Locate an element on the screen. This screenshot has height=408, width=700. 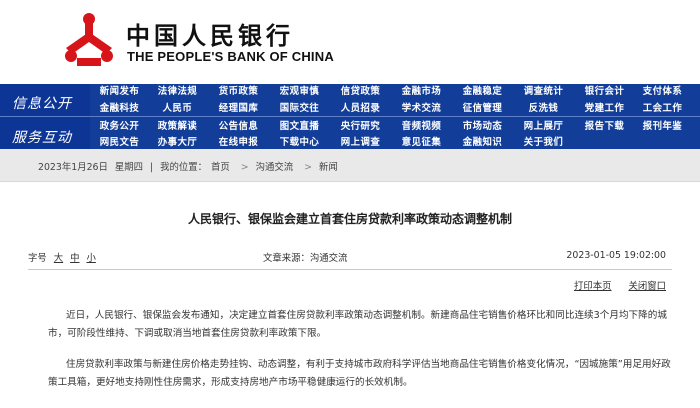
close-window-link: 关闭窗口 is located at coordinates (647, 286).